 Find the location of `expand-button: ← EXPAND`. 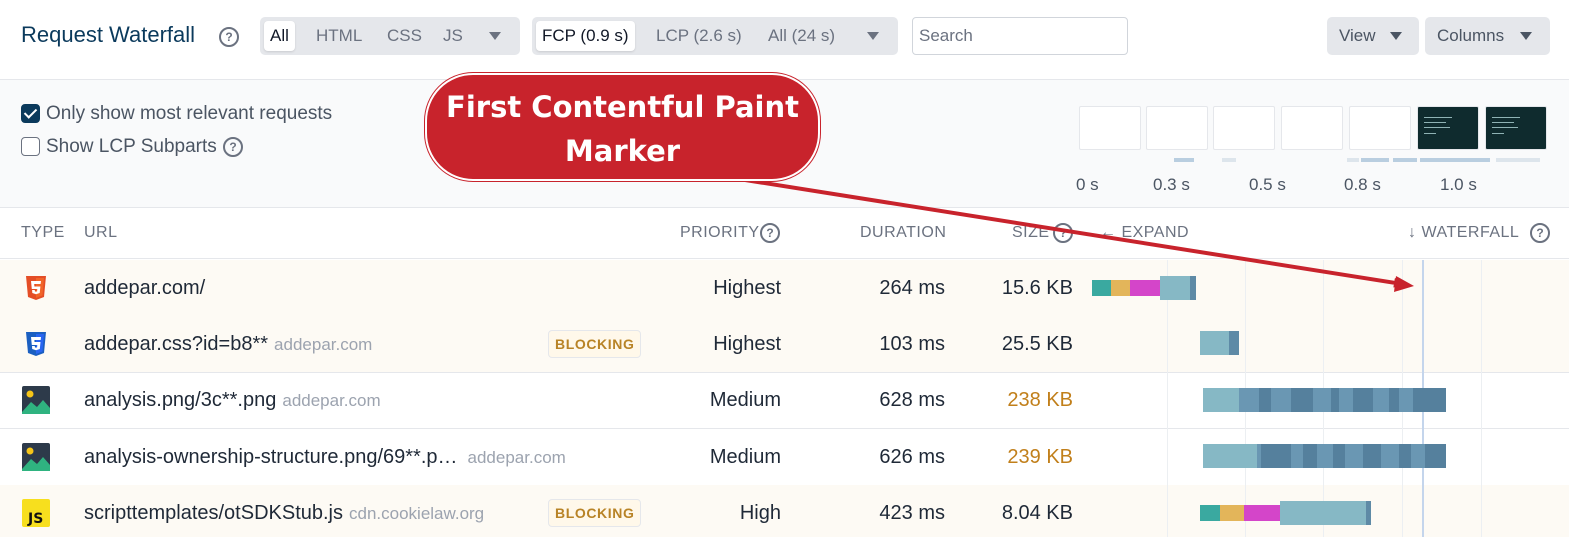

expand-button: ← EXPAND is located at coordinates (1144, 233).